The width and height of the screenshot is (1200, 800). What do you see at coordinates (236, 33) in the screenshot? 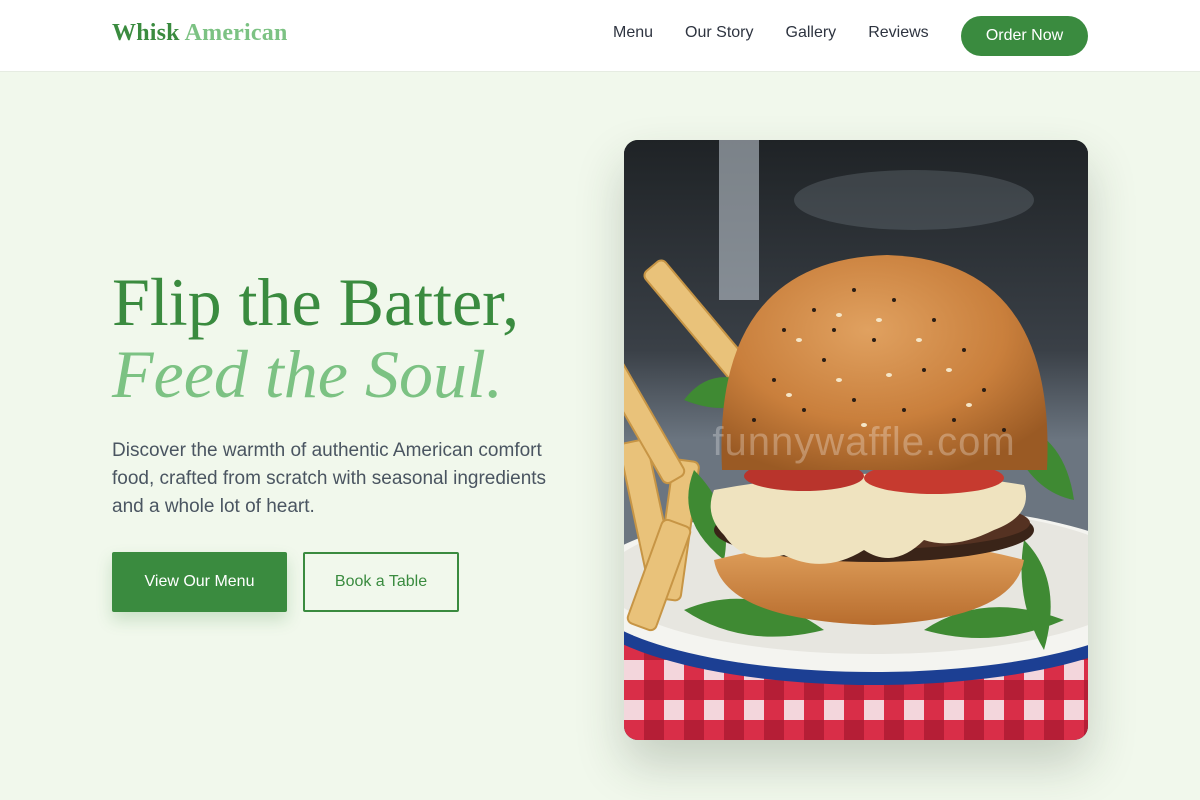
I see `brand-name-part2: American` at bounding box center [236, 33].